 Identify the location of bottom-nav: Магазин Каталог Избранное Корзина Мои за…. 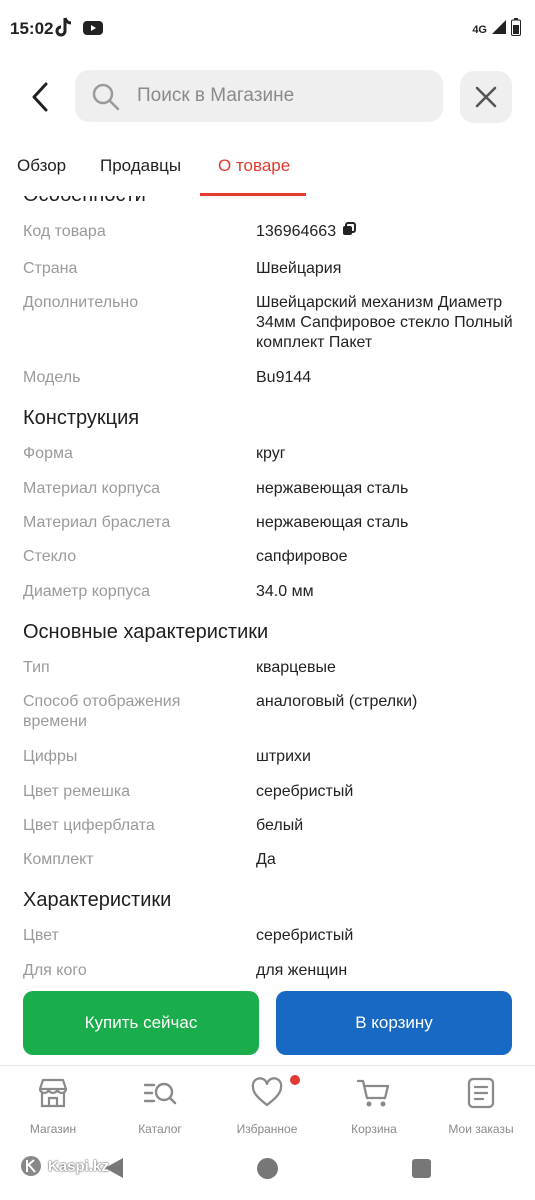
(267, 1105).